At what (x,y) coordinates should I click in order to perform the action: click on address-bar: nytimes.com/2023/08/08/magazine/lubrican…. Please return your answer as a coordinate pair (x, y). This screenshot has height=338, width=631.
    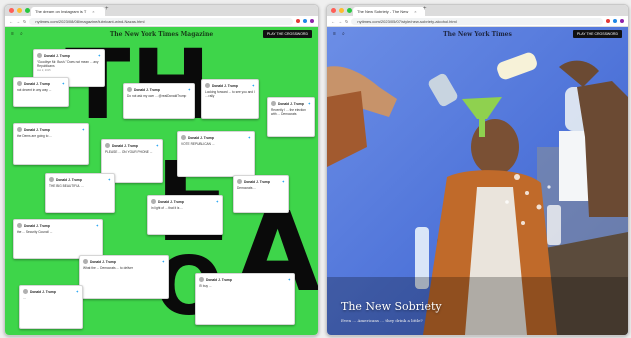
    Looking at the image, I should click on (161, 21).